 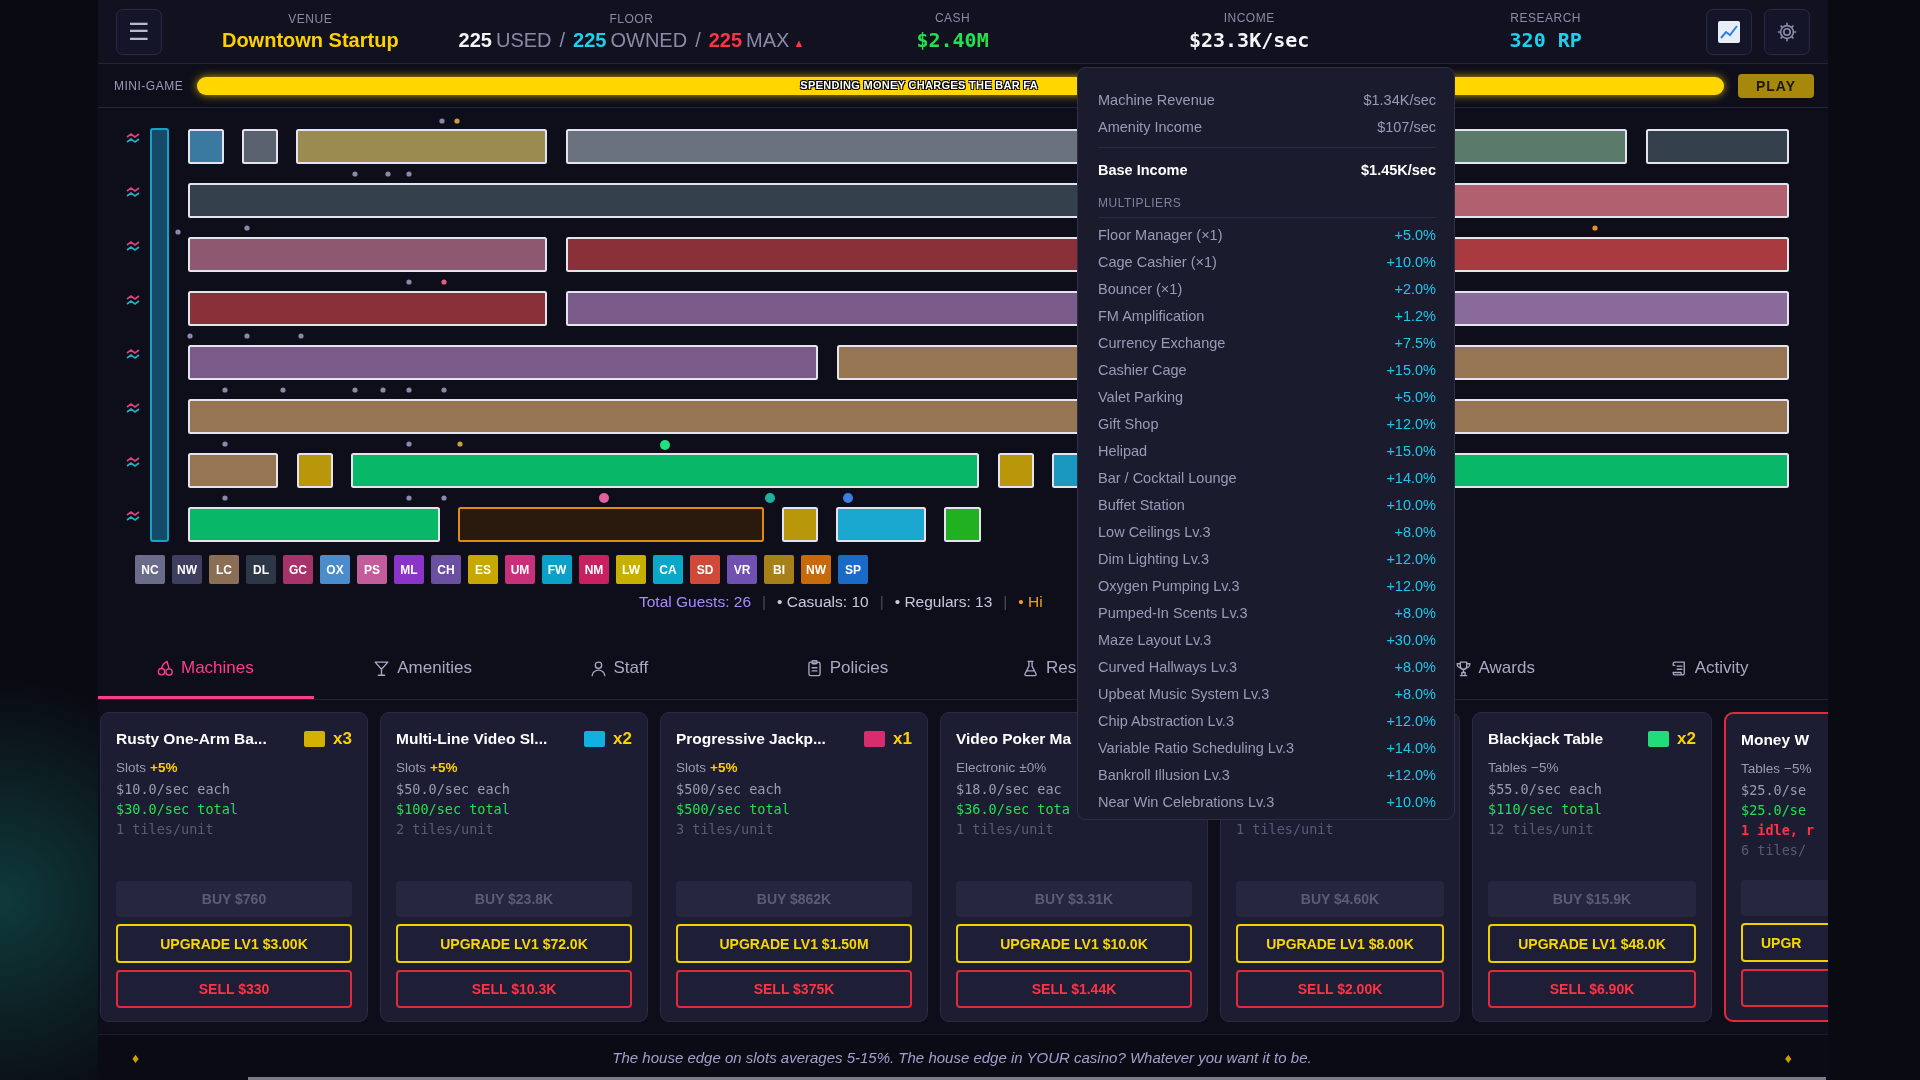 What do you see at coordinates (173, 788) in the screenshot?
I see `rate-text: $10.0/sec each` at bounding box center [173, 788].